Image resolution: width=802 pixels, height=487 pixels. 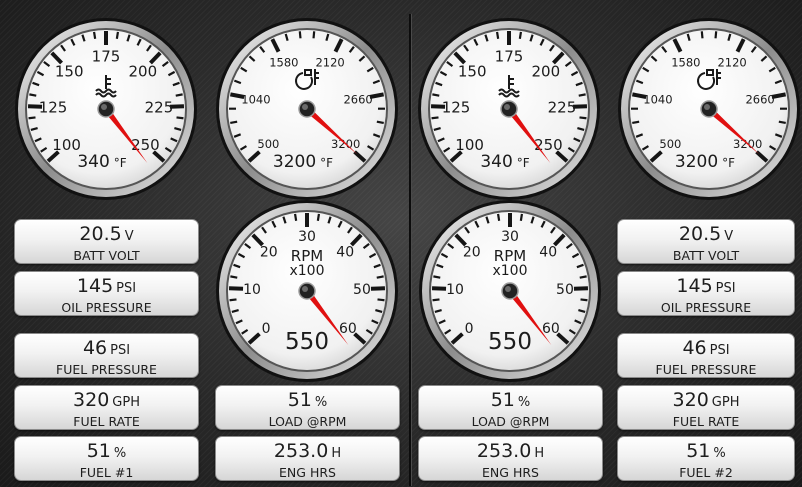 I want to click on panel-label: LOAD @RPM, so click(x=510, y=421).